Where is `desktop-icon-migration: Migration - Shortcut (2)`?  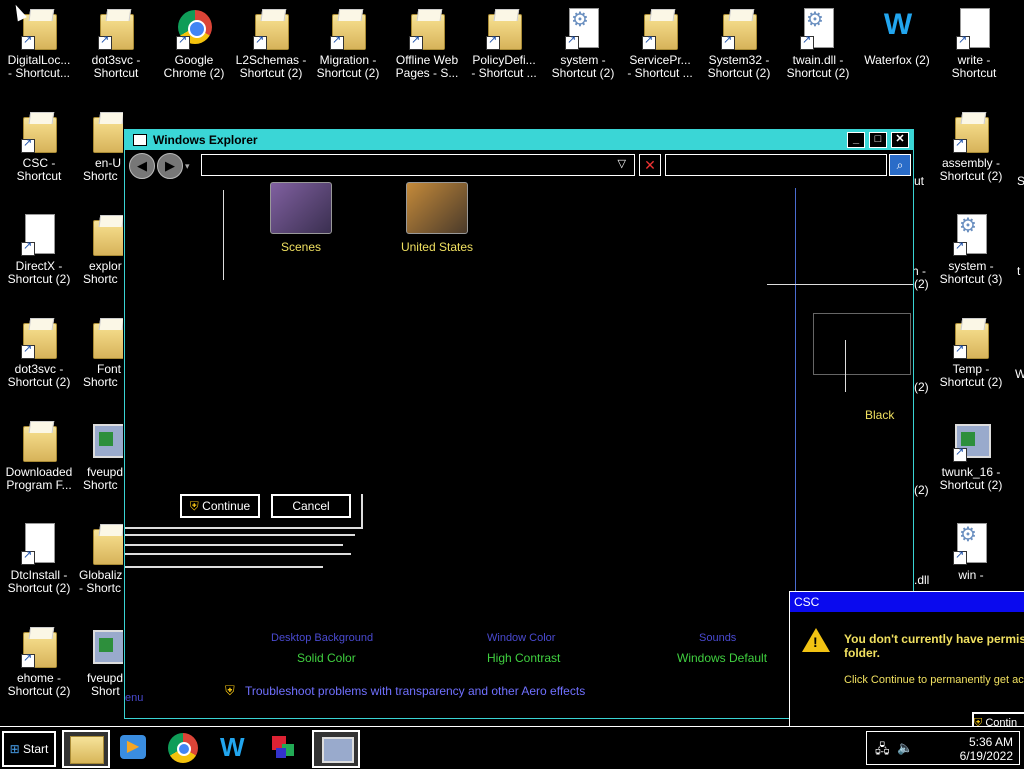
desktop-icon-migration: Migration - Shortcut (2) is located at coordinates (348, 43).